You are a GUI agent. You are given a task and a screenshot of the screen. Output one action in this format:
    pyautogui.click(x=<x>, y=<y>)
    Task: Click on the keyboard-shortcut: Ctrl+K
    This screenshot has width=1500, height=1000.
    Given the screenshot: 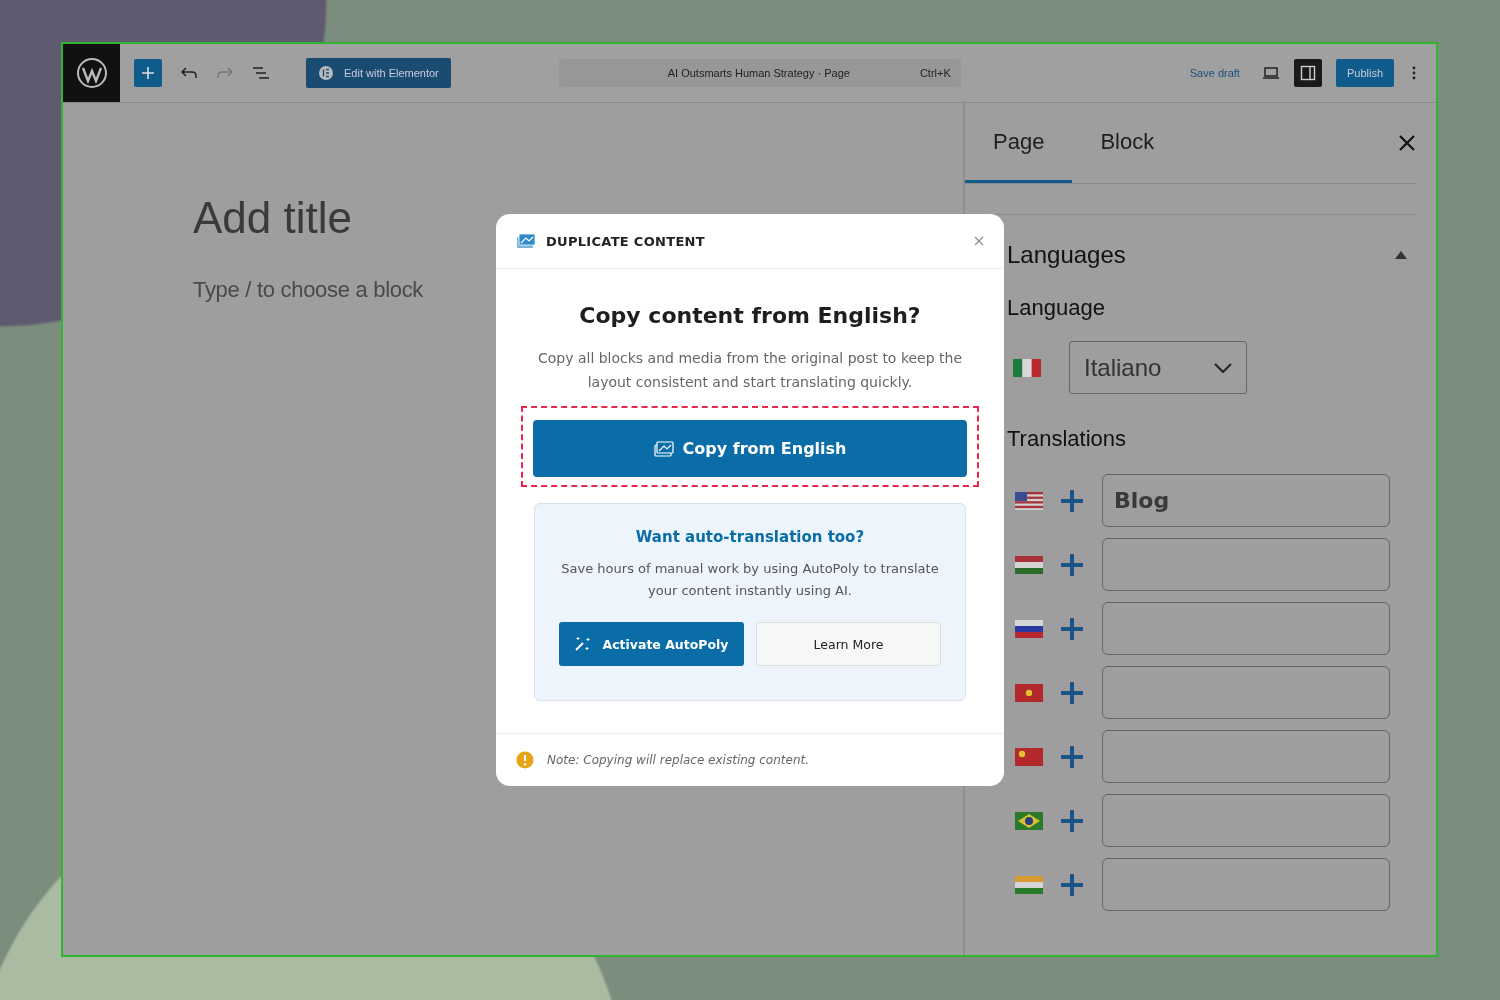 What is the action you would take?
    pyautogui.click(x=935, y=73)
    